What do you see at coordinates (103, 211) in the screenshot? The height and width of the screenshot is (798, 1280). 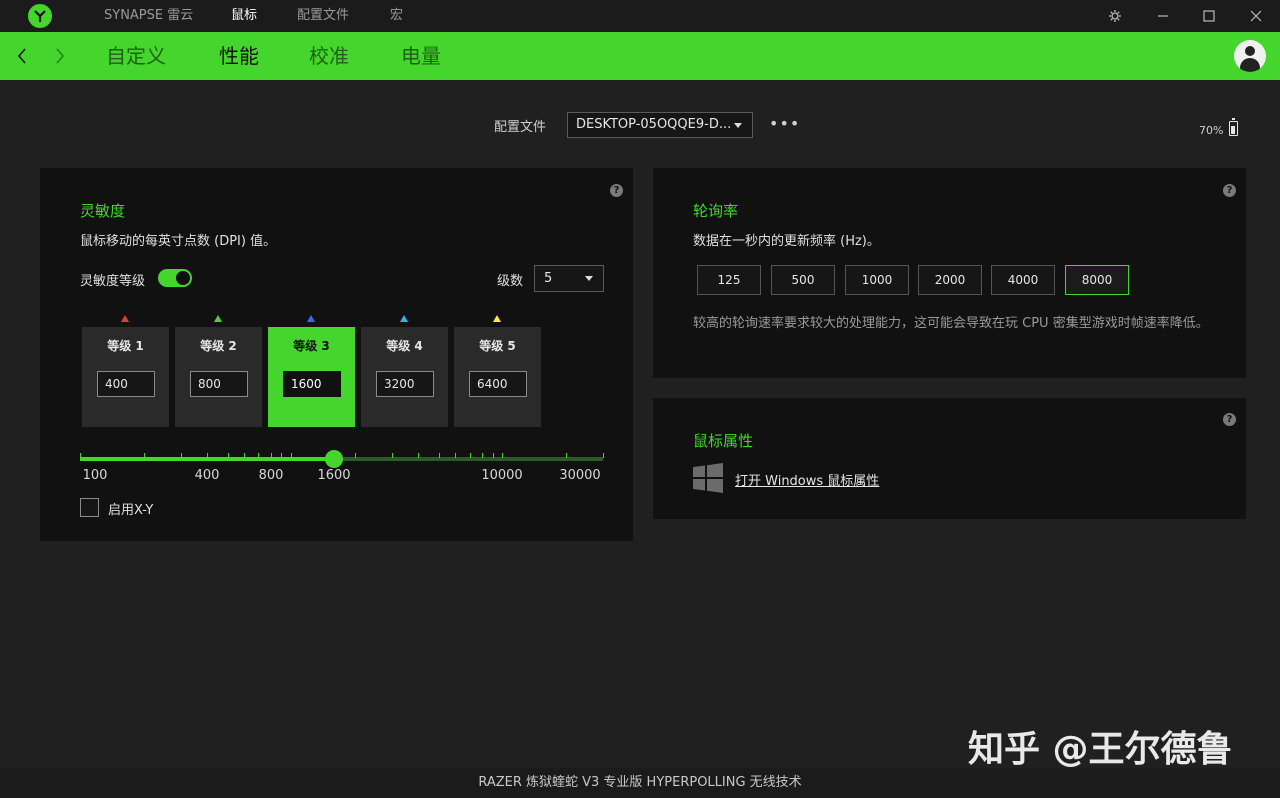 I see `sensitivity-title: 灵敏度` at bounding box center [103, 211].